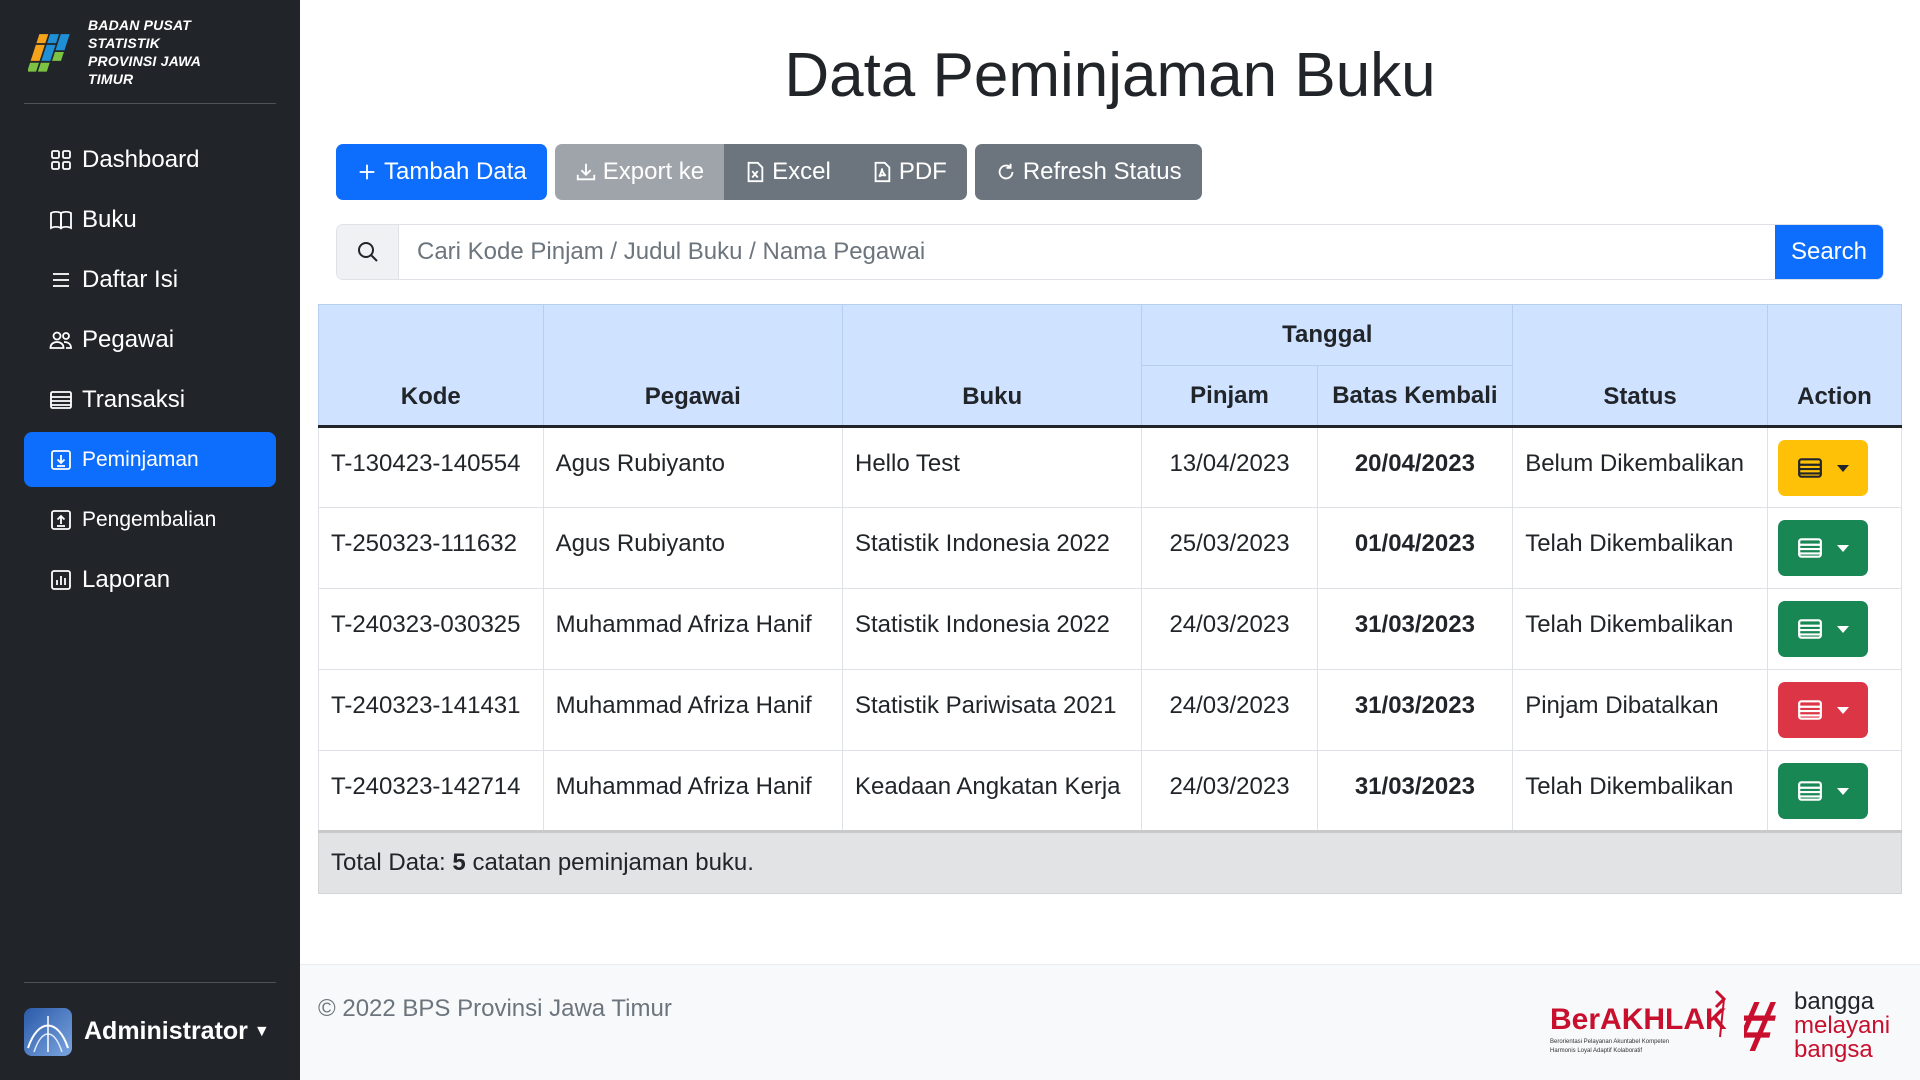  I want to click on cell-kode: T-240323-142714, so click(431, 791).